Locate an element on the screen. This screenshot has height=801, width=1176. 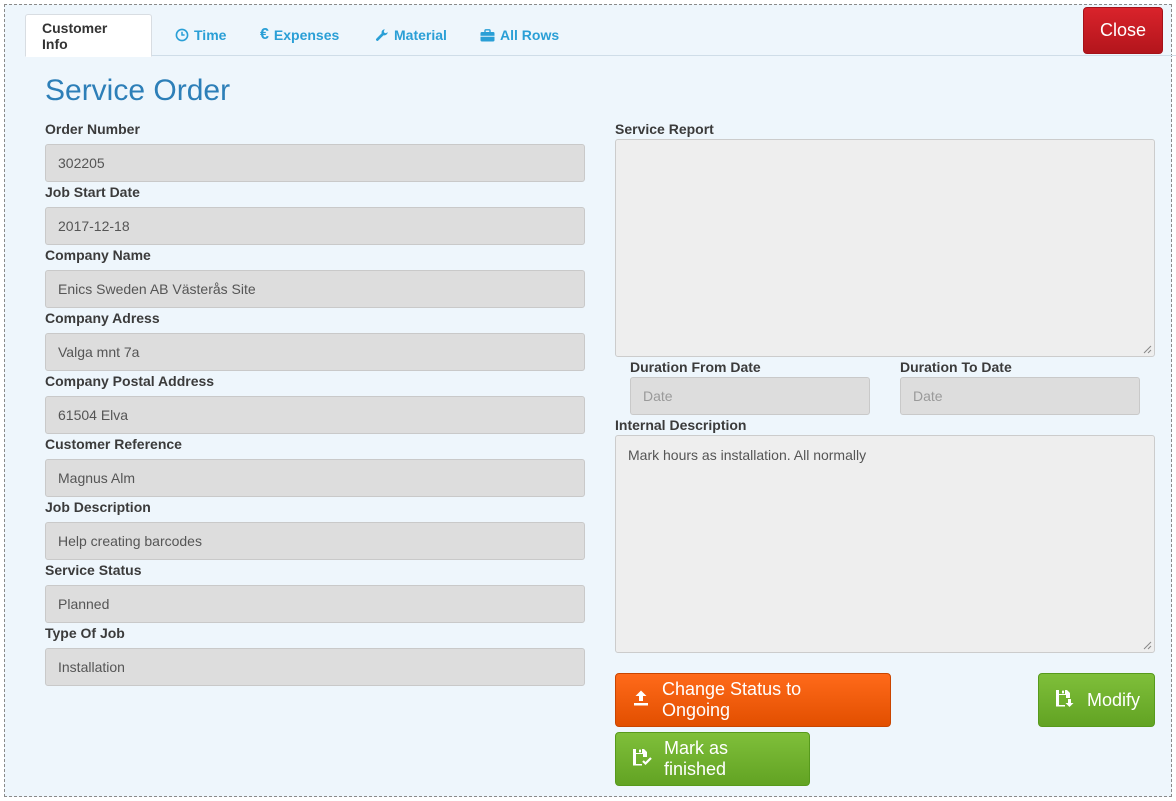
tab-label: Customer Info is located at coordinates (75, 35).